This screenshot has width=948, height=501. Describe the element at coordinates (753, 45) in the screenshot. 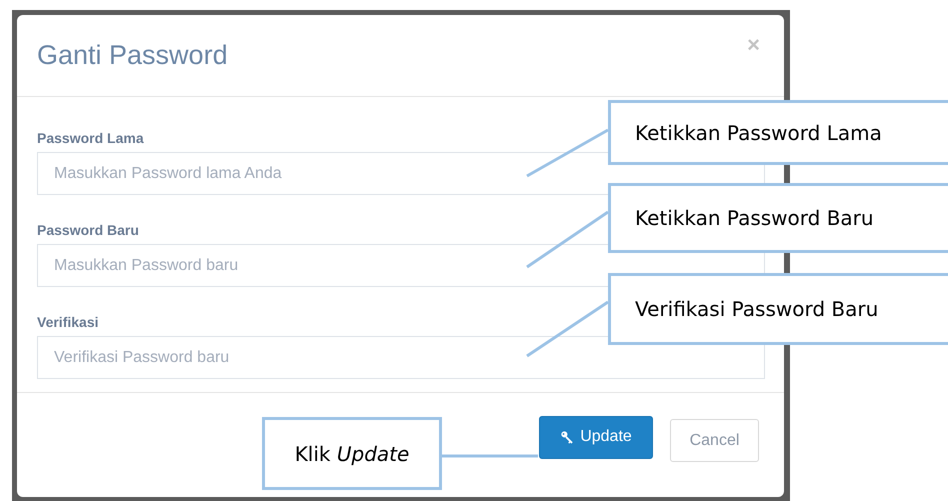

I see `close-button: ×` at that location.